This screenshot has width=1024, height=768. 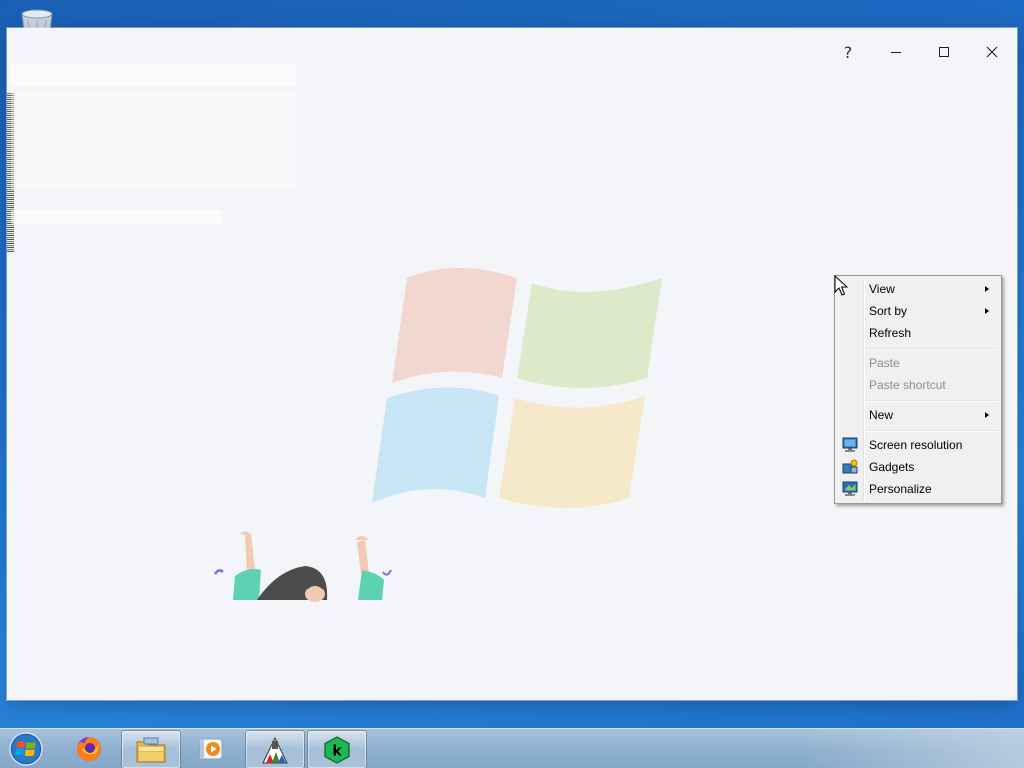 I want to click on menu-item-screen-resolution: Screen resolution, so click(x=917, y=445).